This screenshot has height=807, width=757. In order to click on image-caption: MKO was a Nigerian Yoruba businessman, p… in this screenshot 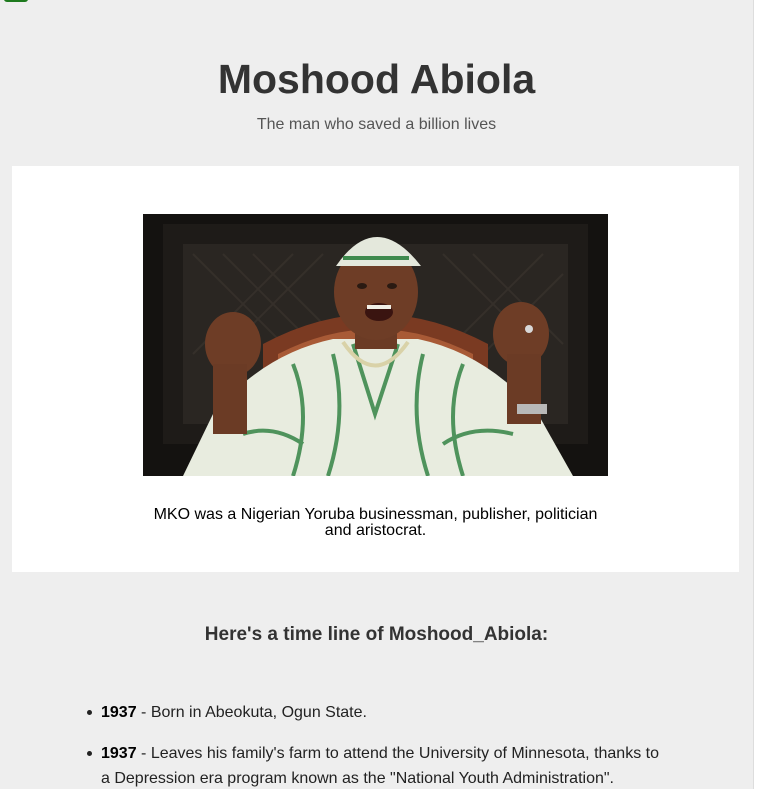, I will do `click(375, 522)`.